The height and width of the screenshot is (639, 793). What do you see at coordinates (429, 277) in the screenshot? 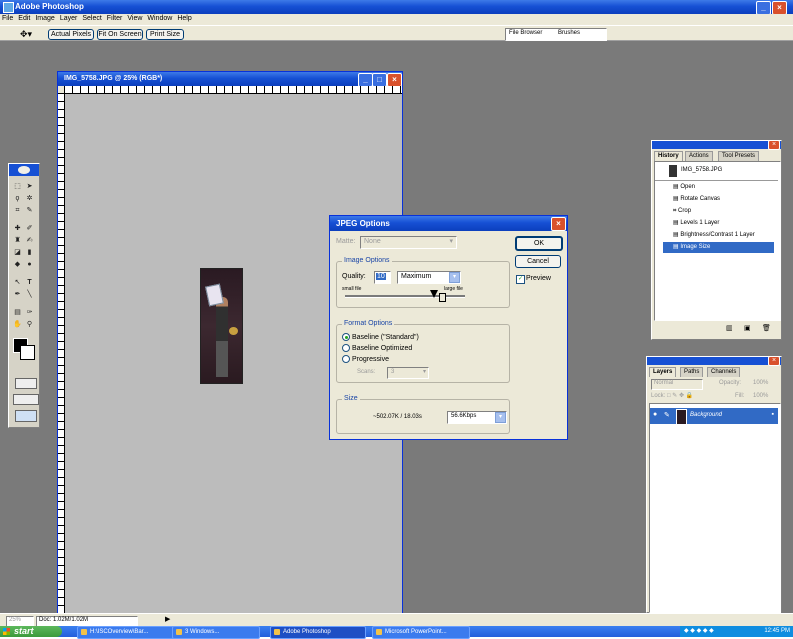
I see `quality-preset-select: Maximum ▾` at bounding box center [429, 277].